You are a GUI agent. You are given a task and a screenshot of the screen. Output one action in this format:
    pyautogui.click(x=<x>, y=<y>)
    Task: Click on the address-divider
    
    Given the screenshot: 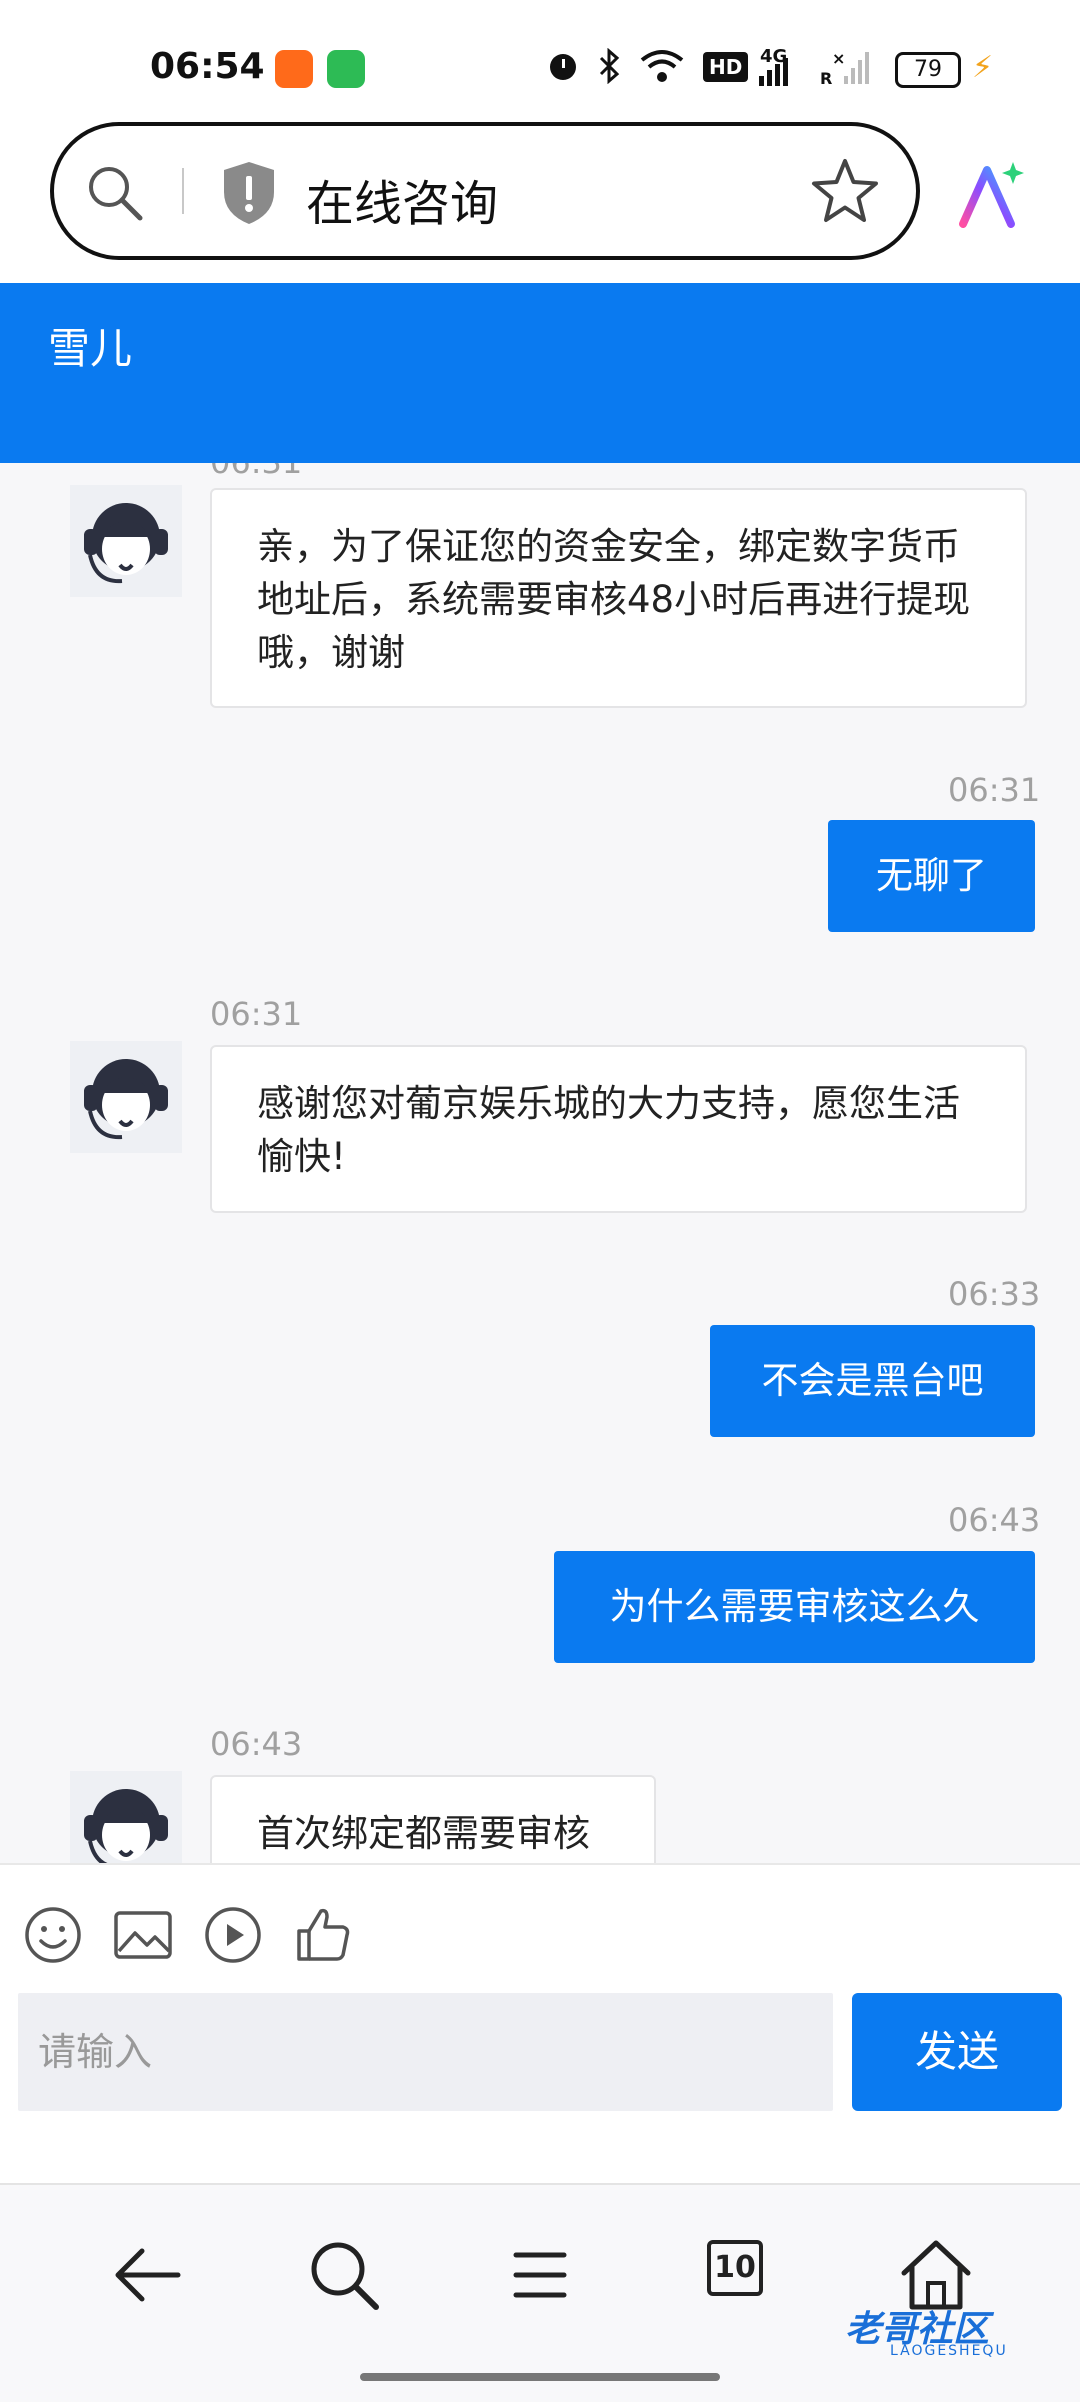 What is the action you would take?
    pyautogui.click(x=183, y=191)
    